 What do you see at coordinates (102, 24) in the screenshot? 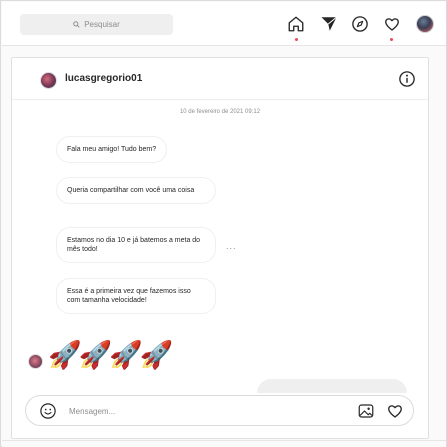
I see `search-placeholder: Pesquisar` at bounding box center [102, 24].